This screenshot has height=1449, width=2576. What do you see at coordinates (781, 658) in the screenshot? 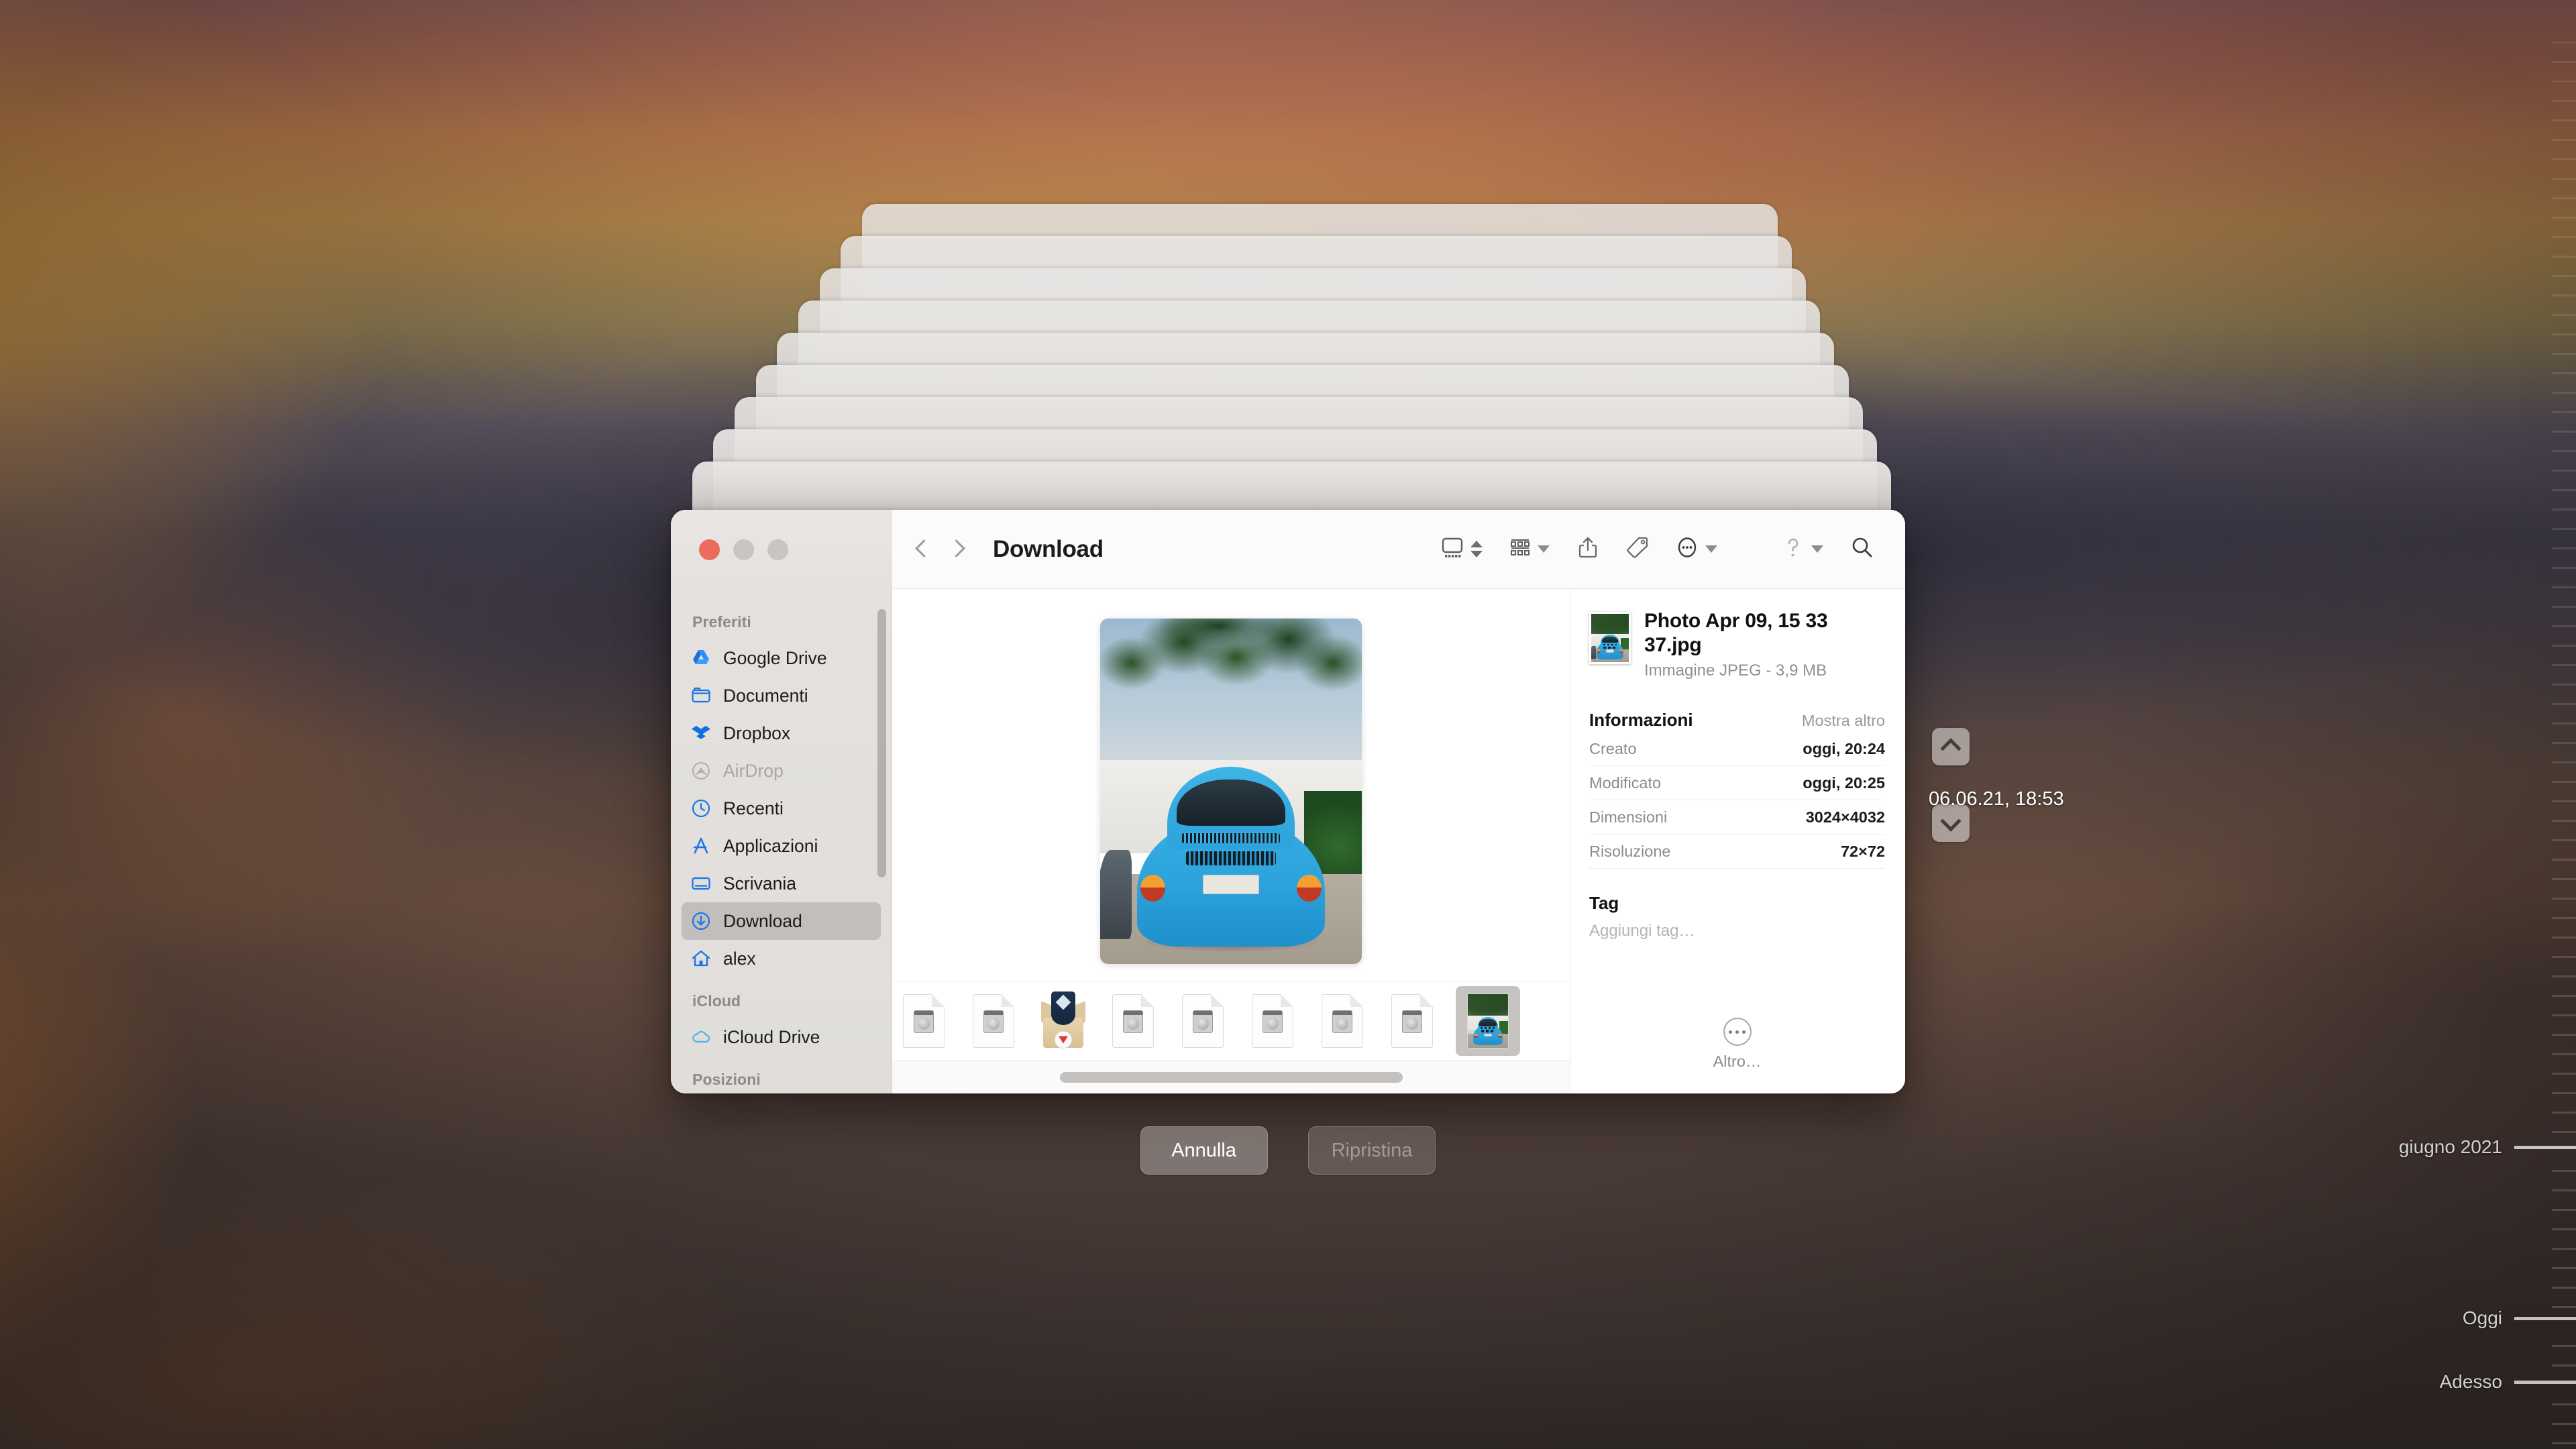
I see `sidebar-item-google-drive: Google Drive` at bounding box center [781, 658].